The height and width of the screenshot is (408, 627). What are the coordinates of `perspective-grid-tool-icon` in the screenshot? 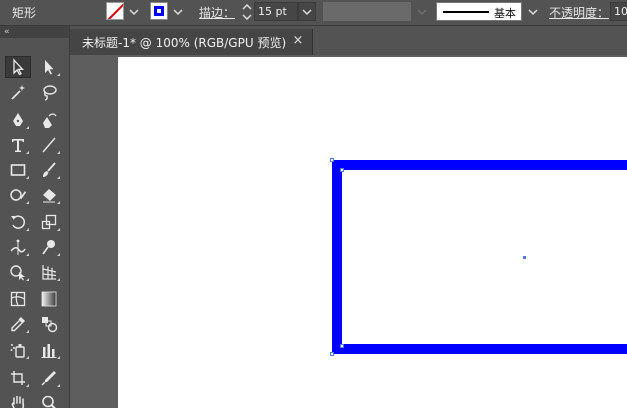 It's located at (49, 272).